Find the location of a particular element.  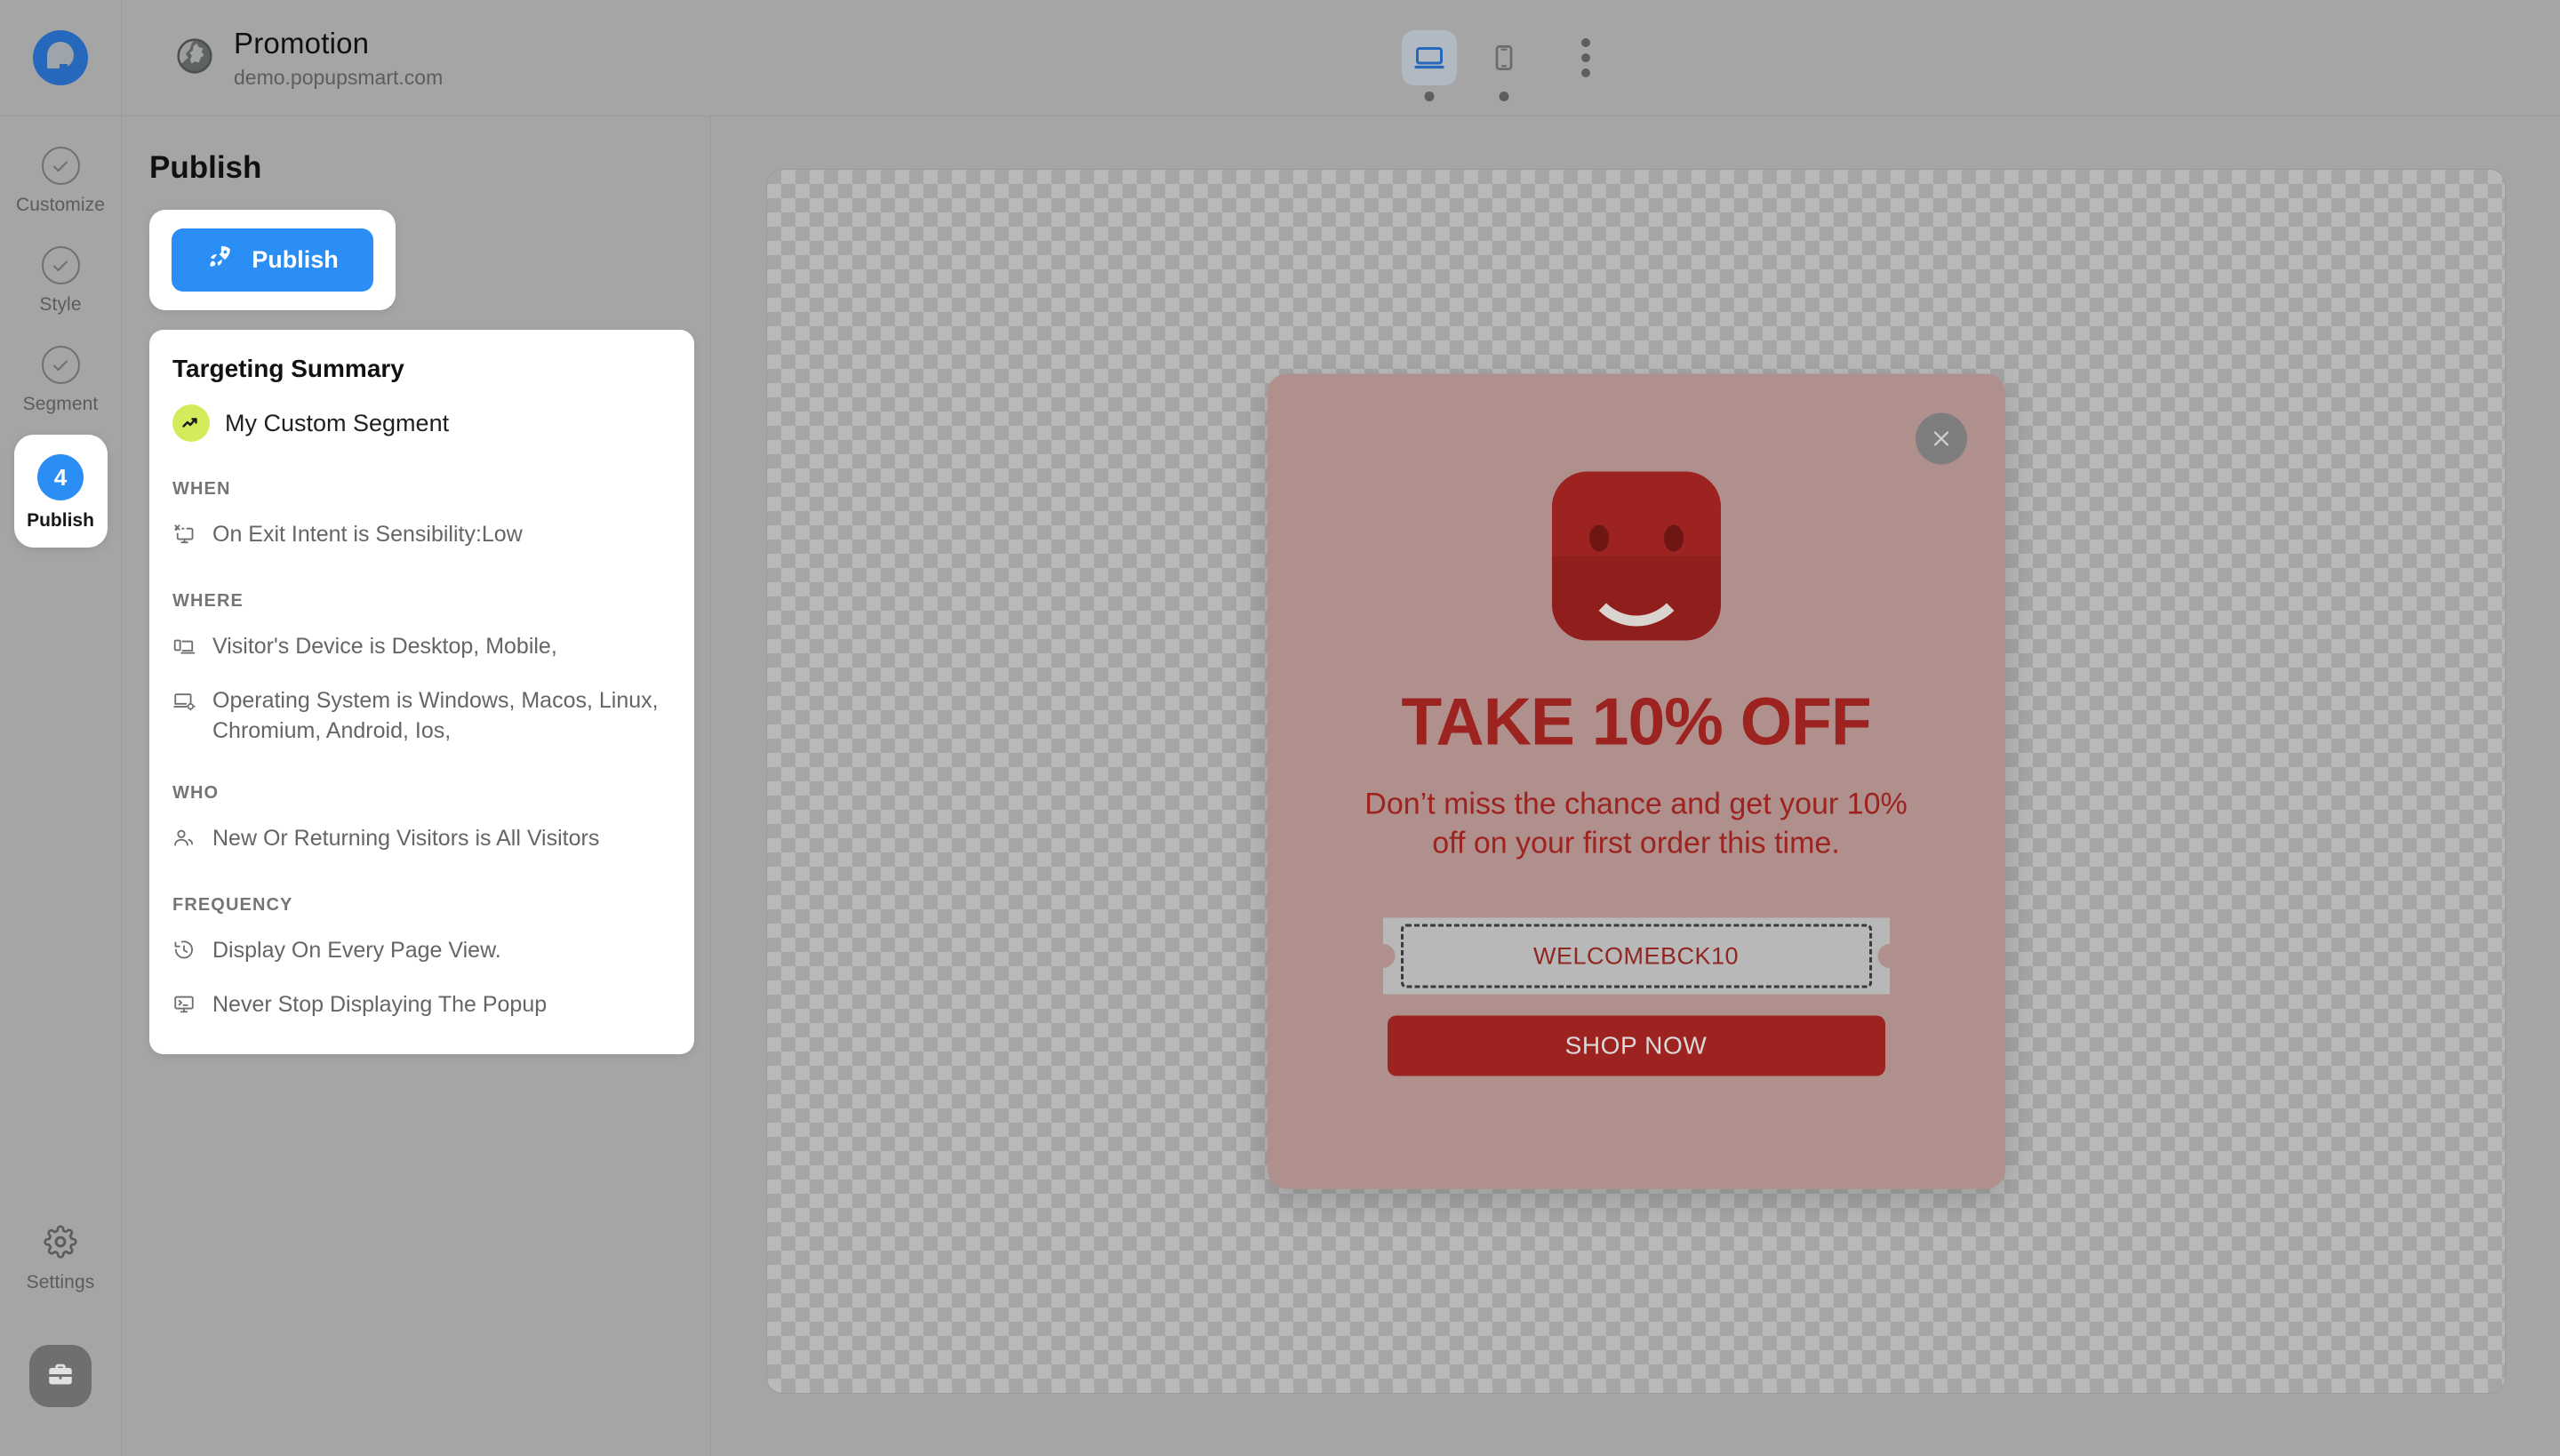

targeting-summary-card: Targeting Summary My Custom Segment WHEN is located at coordinates (421, 692).